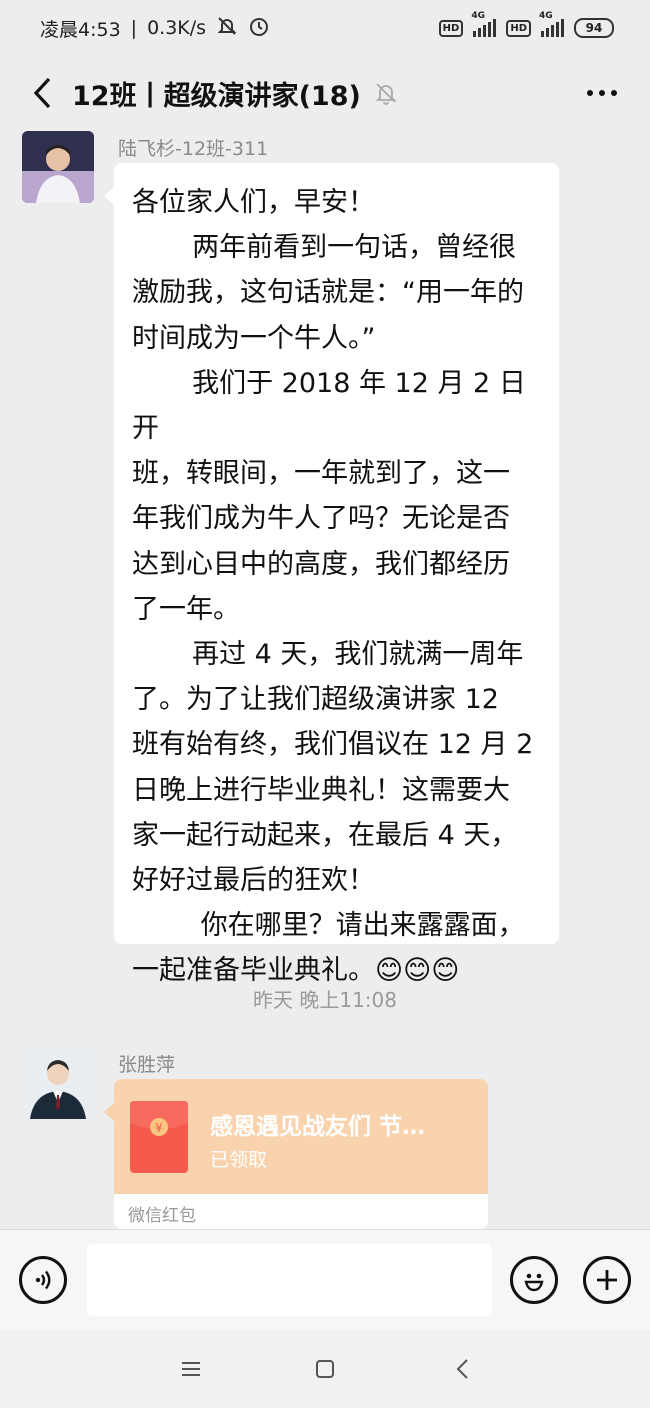  Describe the element at coordinates (177, 28) in the screenshot. I see `network-speed: 0.3K/s` at that location.